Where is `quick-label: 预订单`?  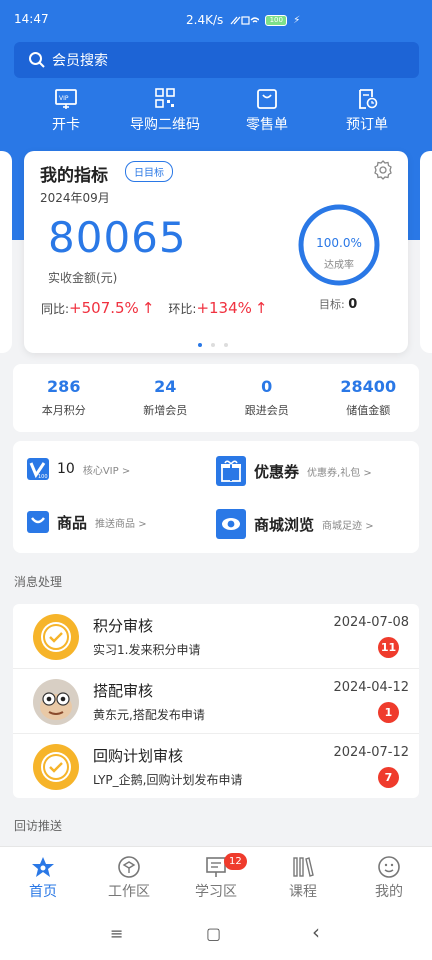 quick-label: 预订单 is located at coordinates (367, 125).